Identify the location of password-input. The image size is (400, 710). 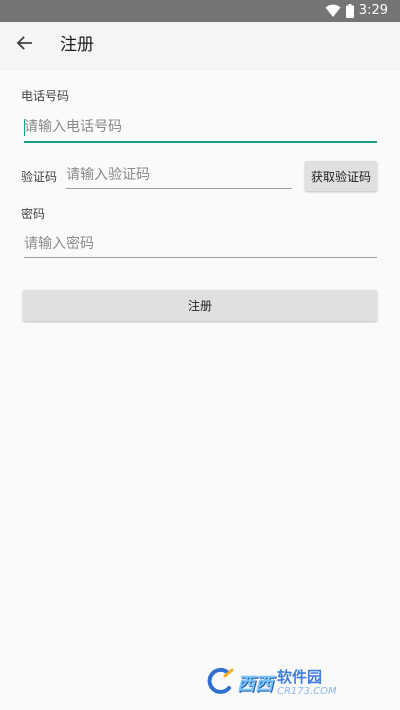
(200, 246).